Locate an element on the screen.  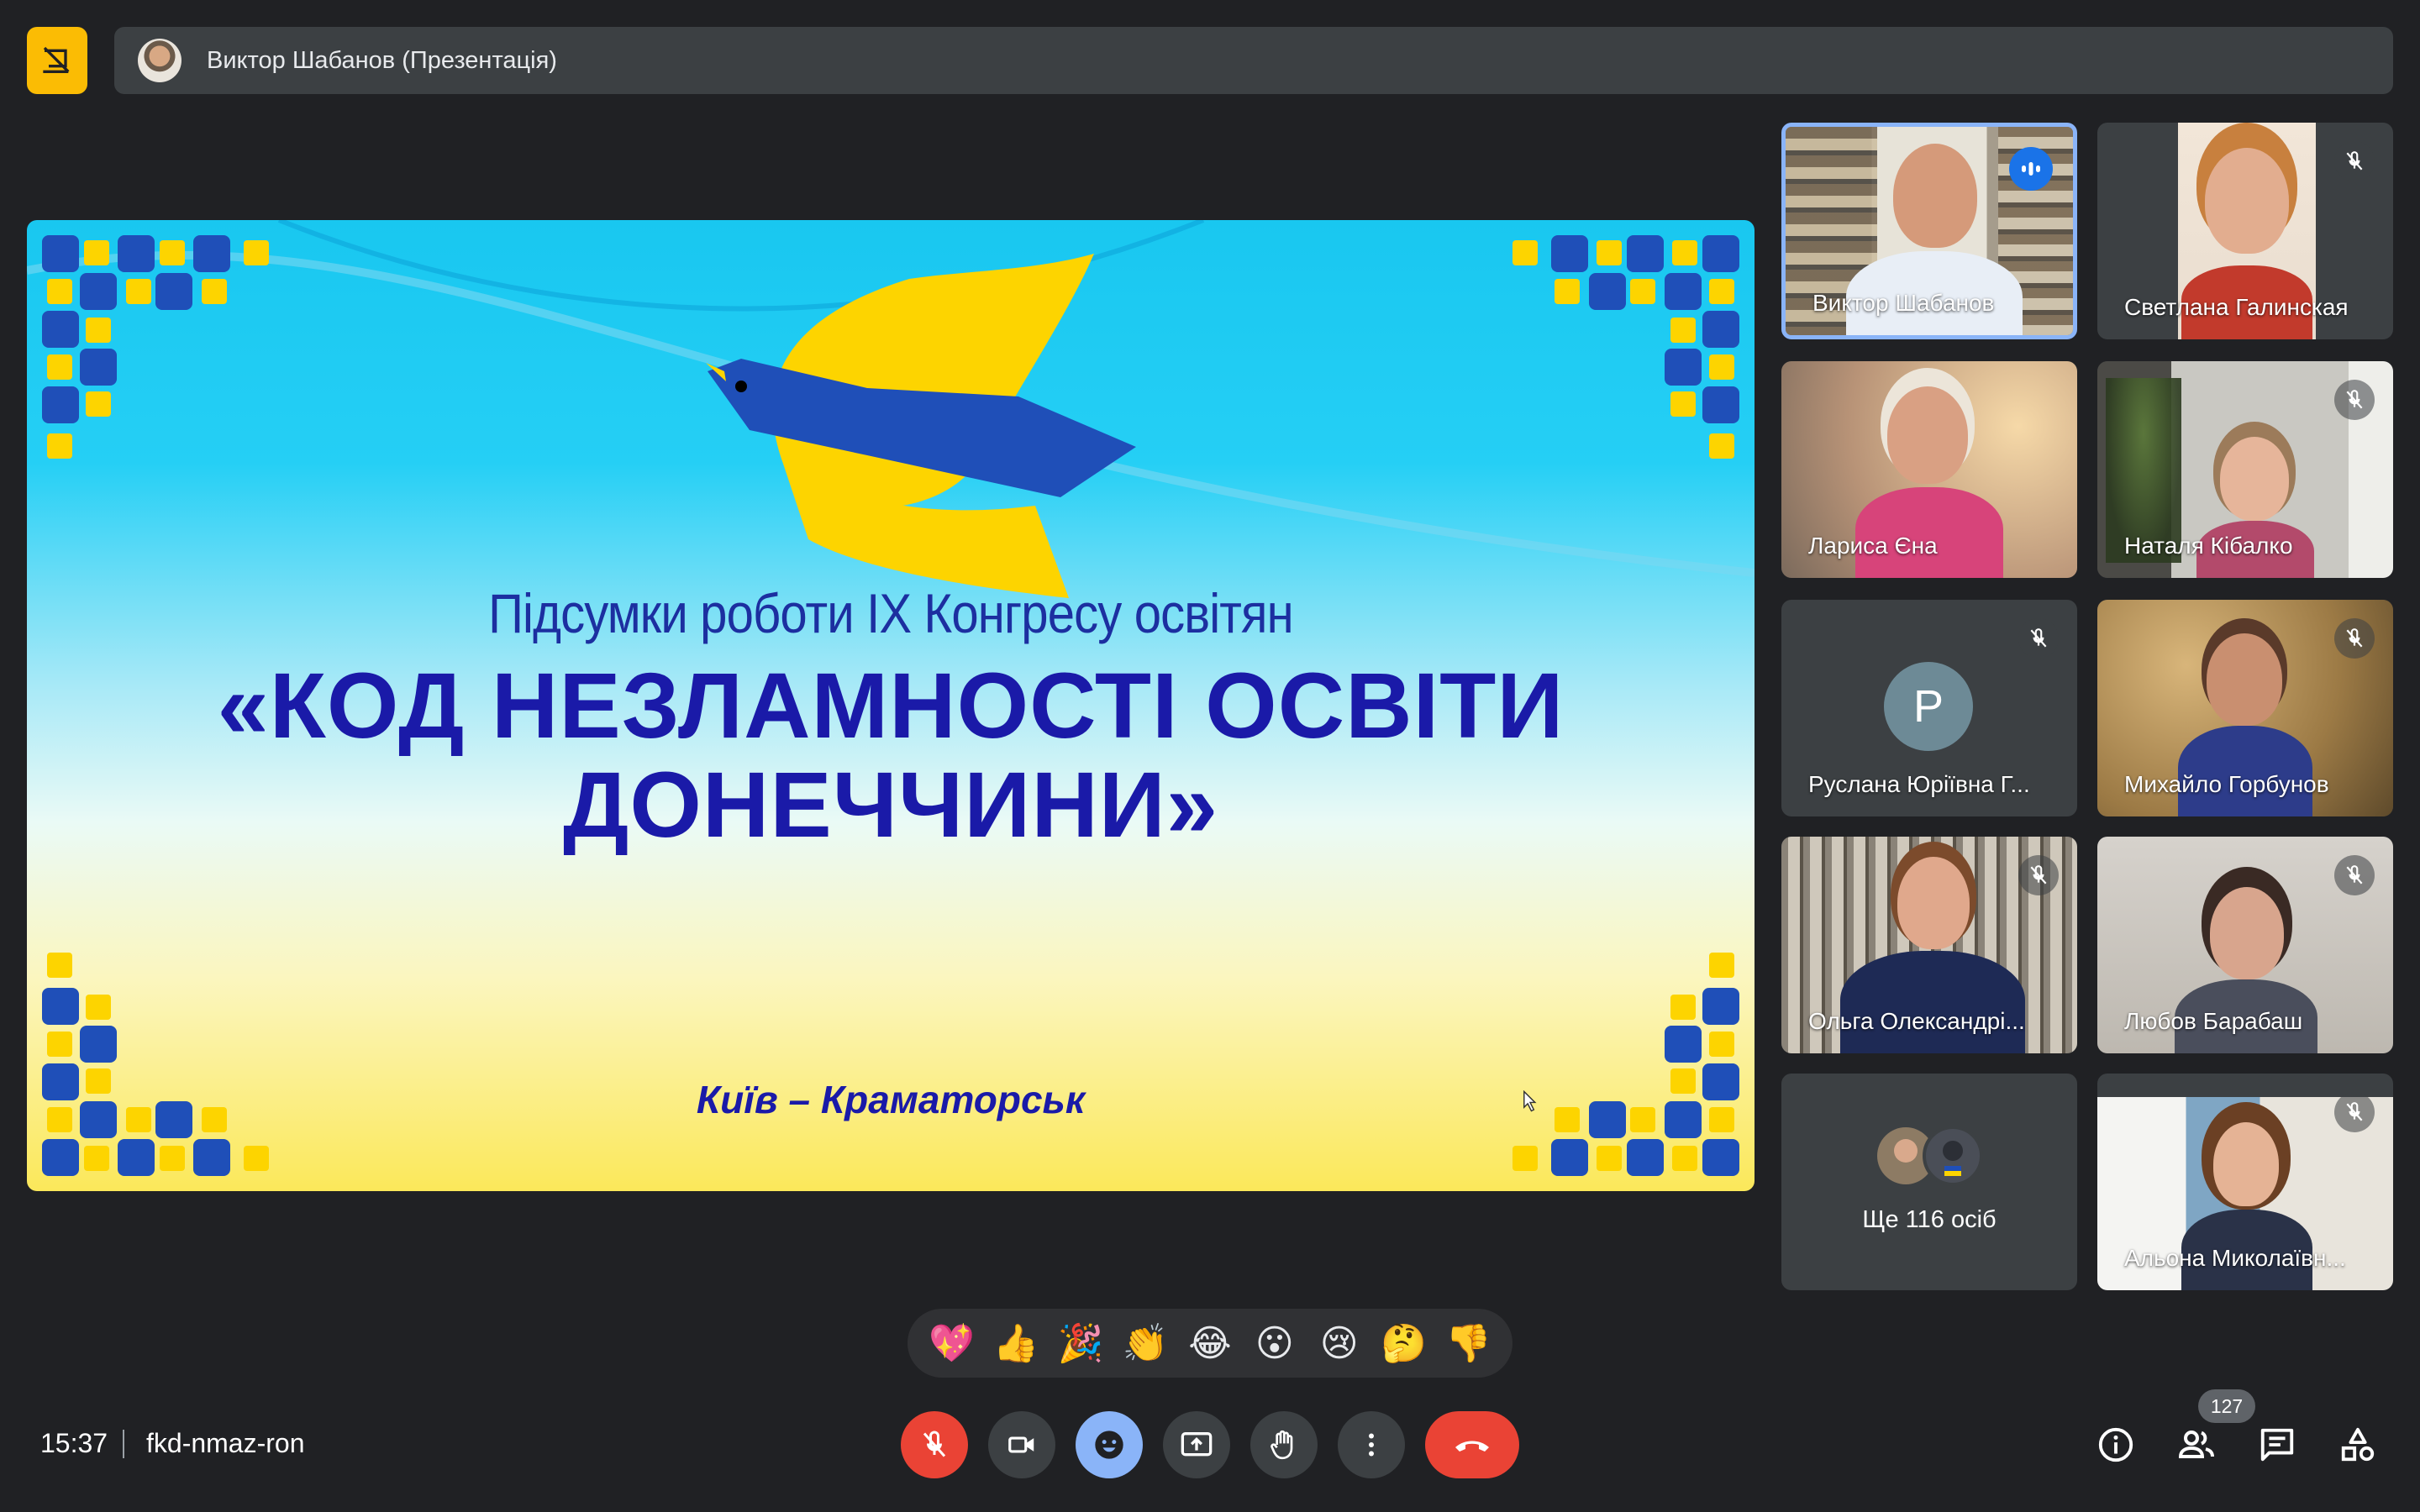
slide-city: Київ – Краматорськ is located at coordinates (891, 1099).